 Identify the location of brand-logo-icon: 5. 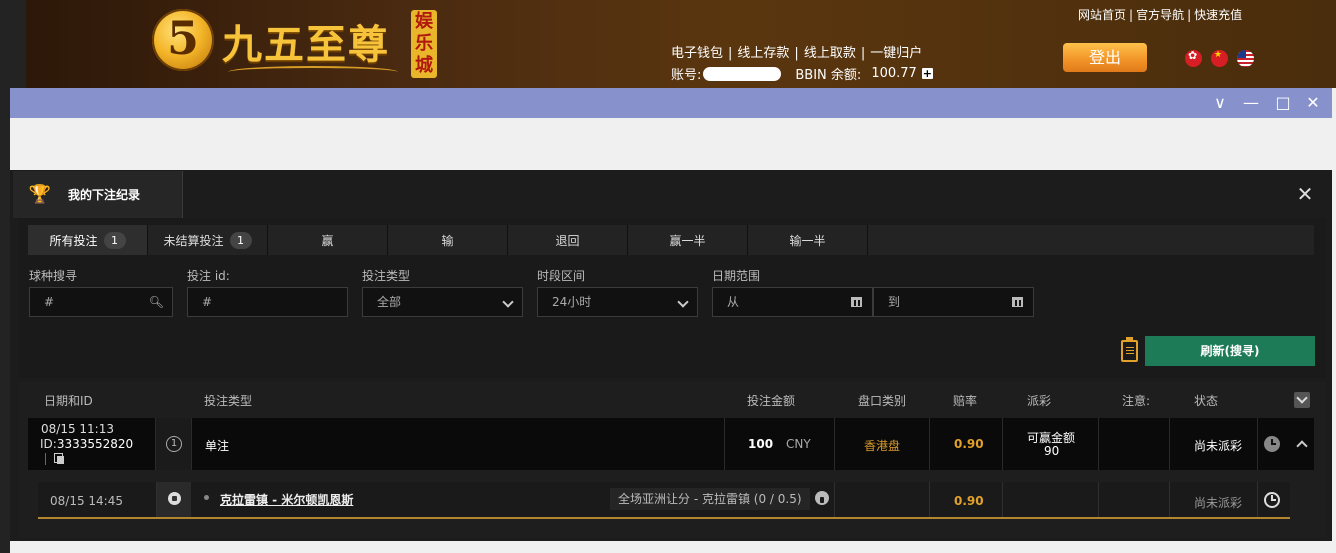
(183, 40).